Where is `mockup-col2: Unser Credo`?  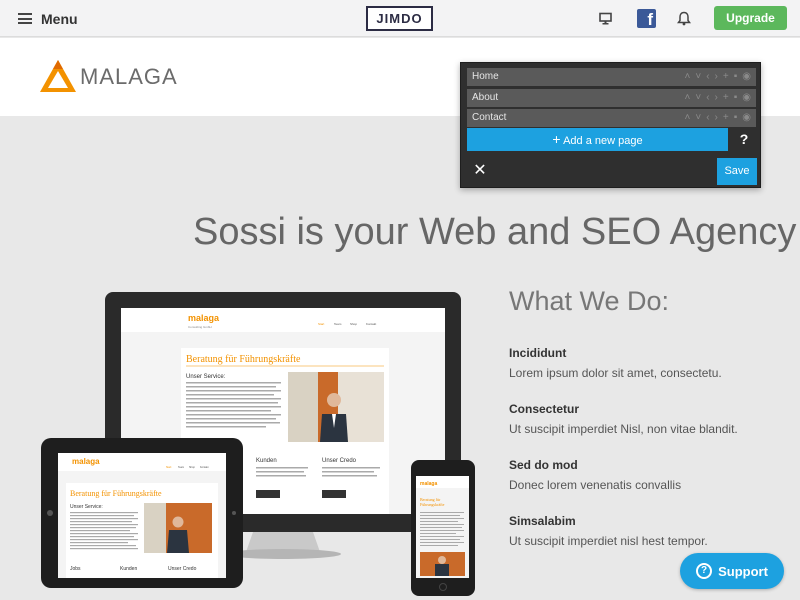
mockup-col2: Unser Credo is located at coordinates (339, 461).